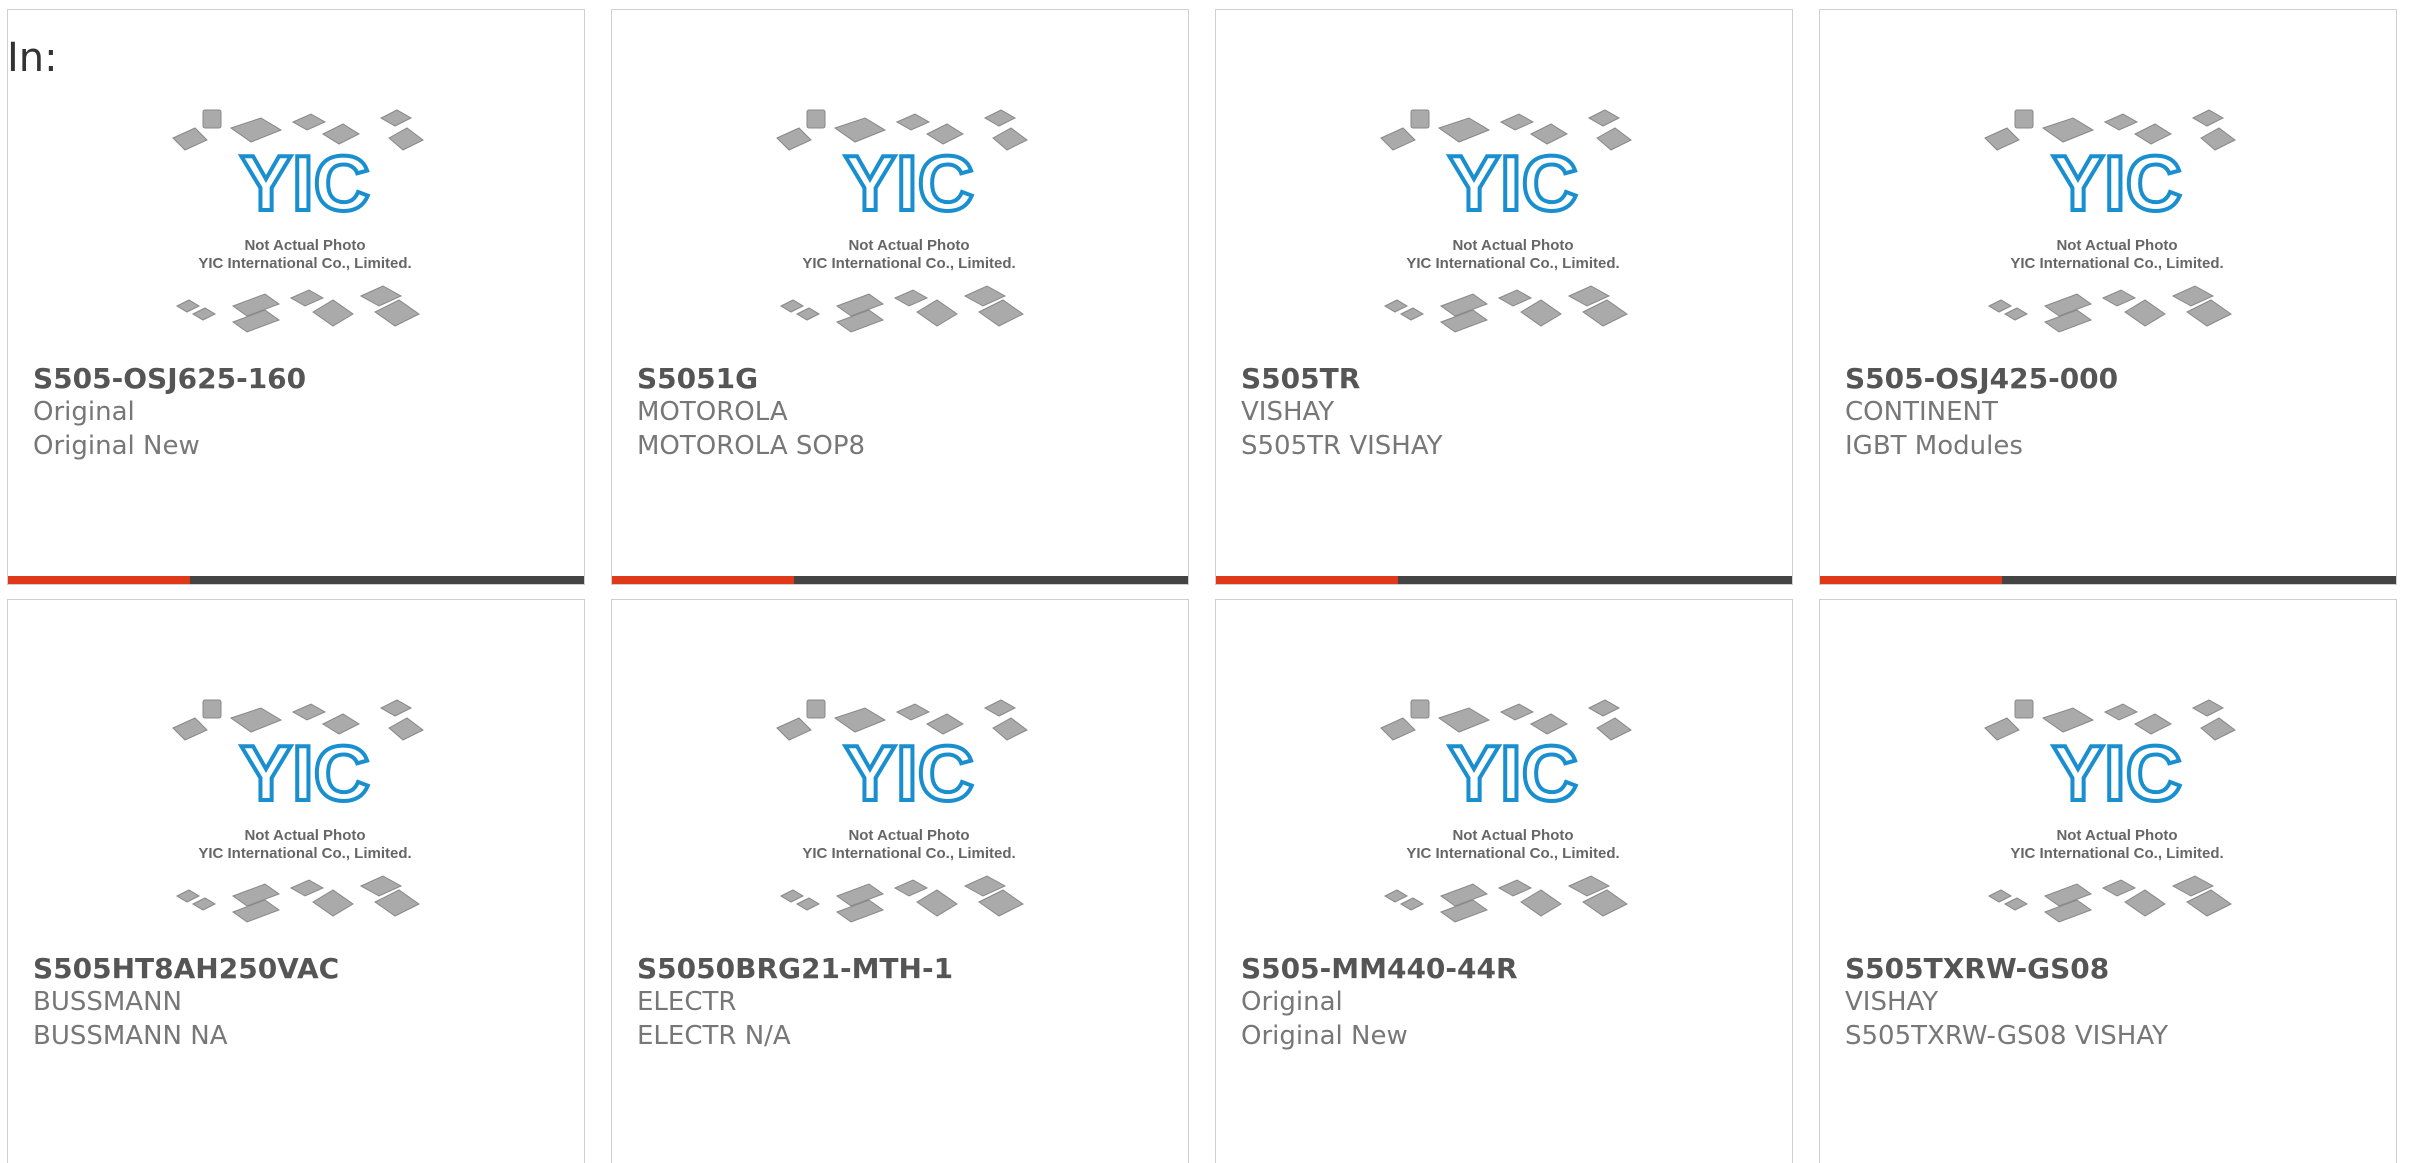 The image size is (2410, 1163). Describe the element at coordinates (1300, 378) in the screenshot. I see `part-number: S505TR` at that location.